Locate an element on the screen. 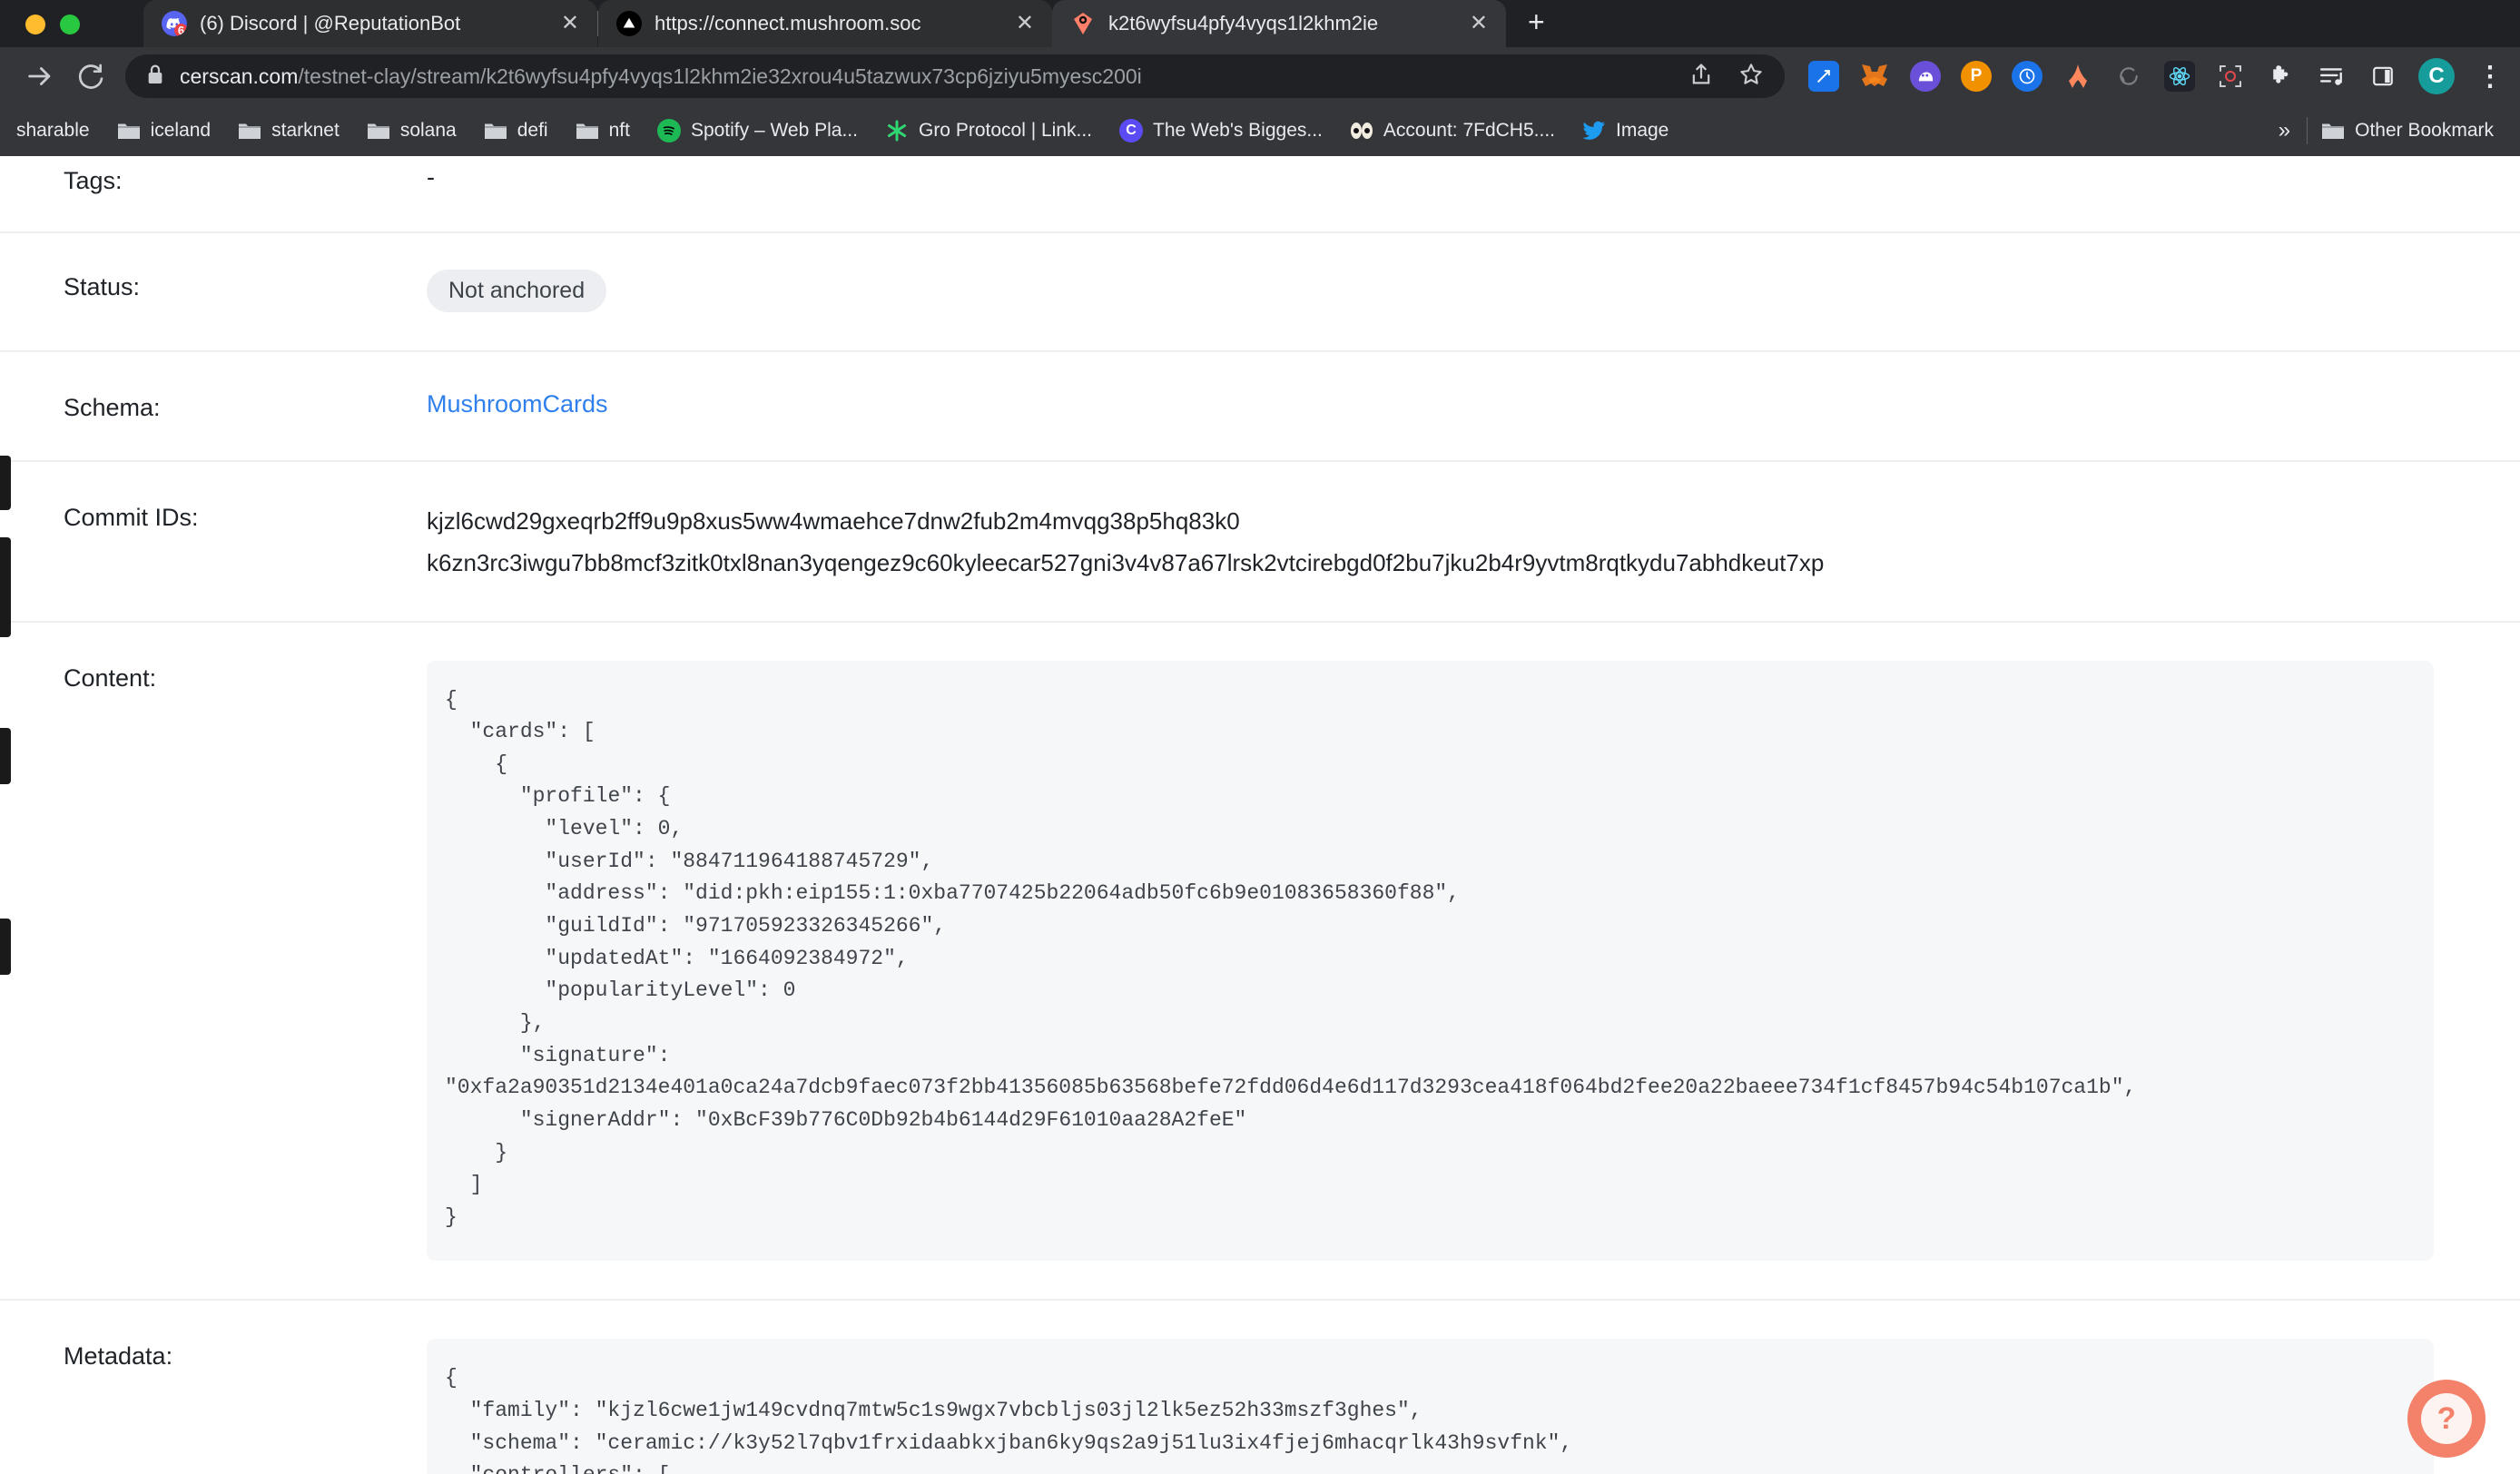  scroll-gutter-marks is located at coordinates (6, 815).